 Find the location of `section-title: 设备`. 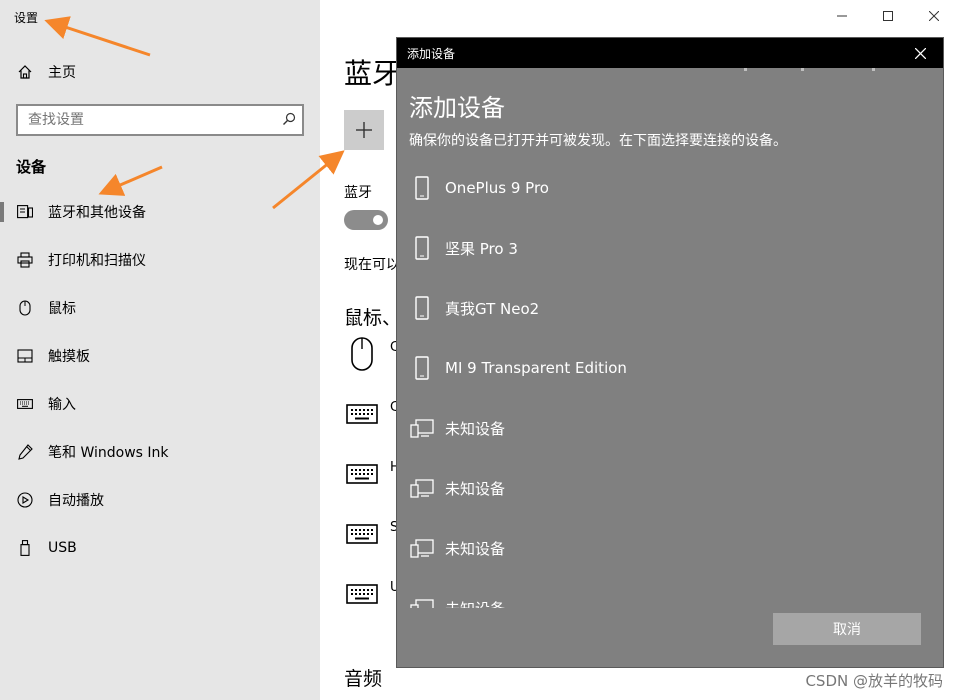

section-title: 设备 is located at coordinates (31, 167).